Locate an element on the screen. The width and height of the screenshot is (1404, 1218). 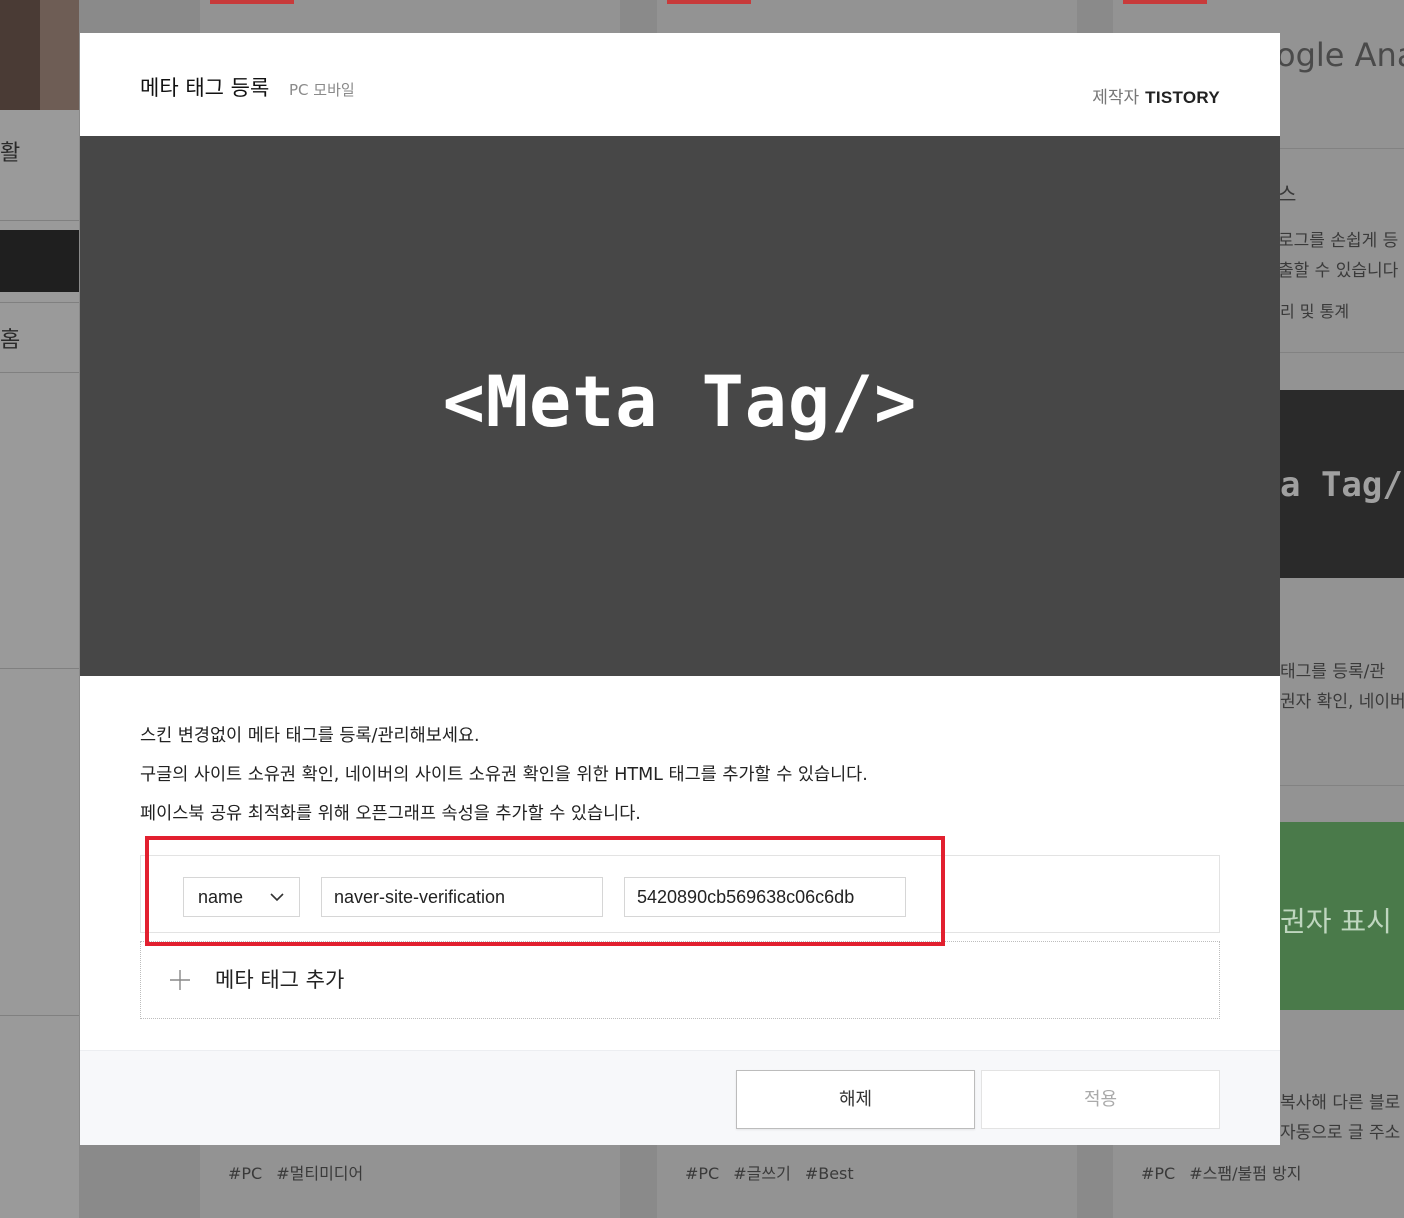
bg-sidebar-text: 홈 is located at coordinates (10, 340).